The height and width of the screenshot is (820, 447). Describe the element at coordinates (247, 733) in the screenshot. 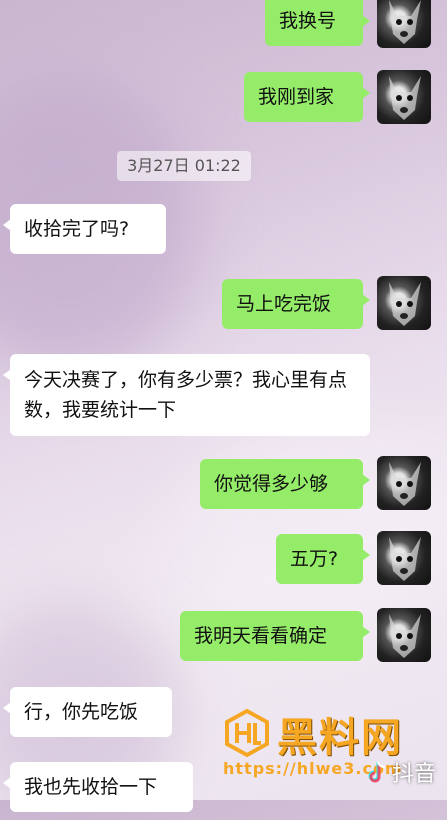

I see `watermark-logo-icon` at that location.